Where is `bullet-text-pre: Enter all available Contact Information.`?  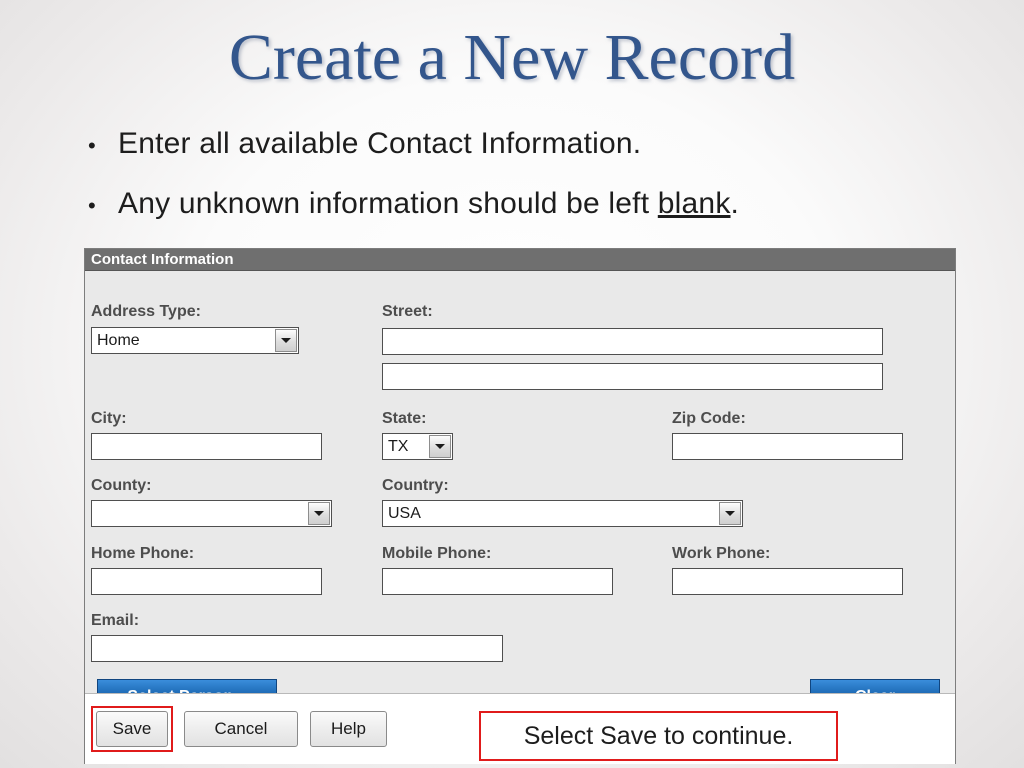
bullet-text-pre: Enter all available Contact Information. is located at coordinates (380, 143).